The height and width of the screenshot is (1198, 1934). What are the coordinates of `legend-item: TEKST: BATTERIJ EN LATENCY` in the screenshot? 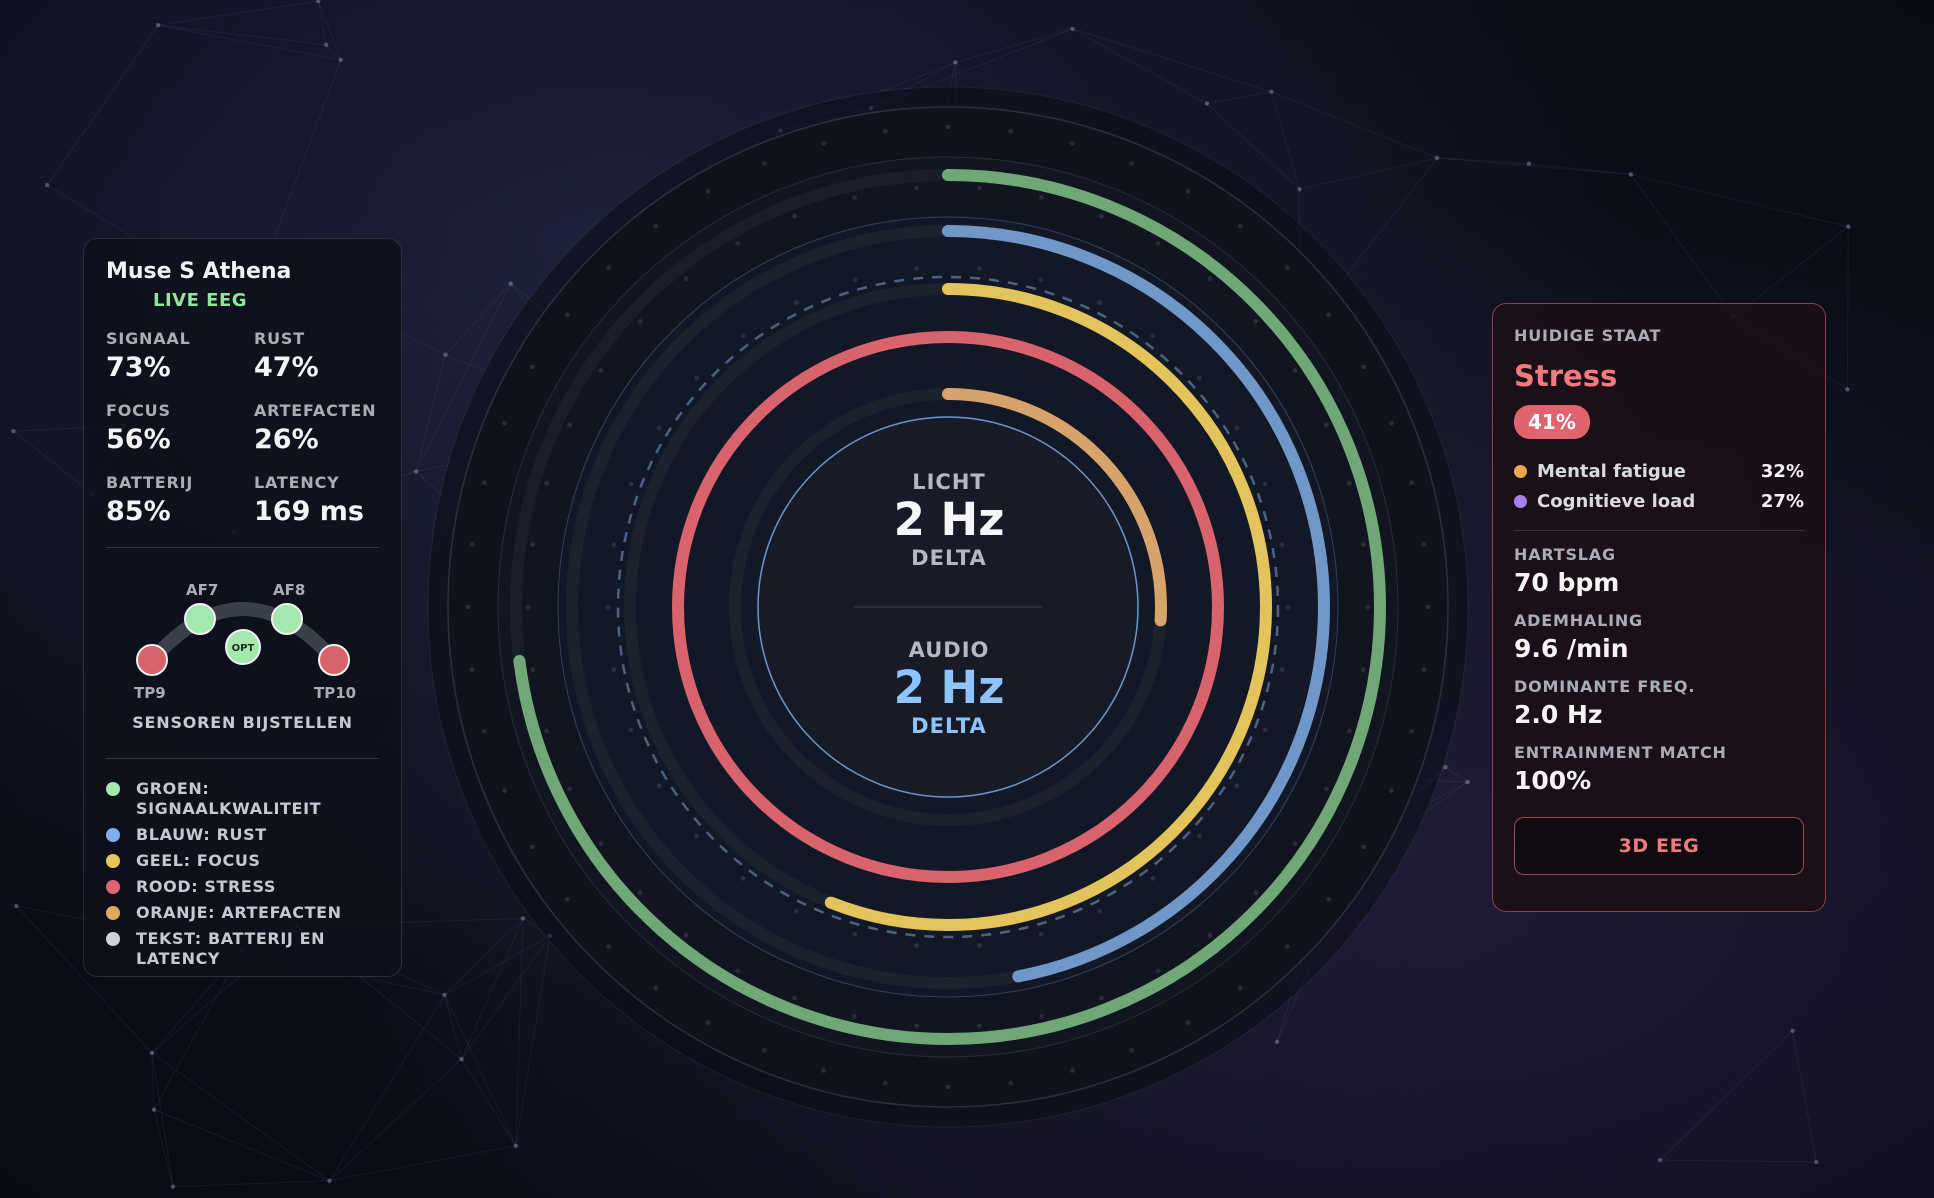 It's located at (242, 949).